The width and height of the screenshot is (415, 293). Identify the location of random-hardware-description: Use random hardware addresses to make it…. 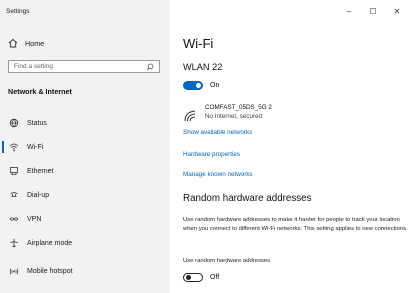
(295, 225).